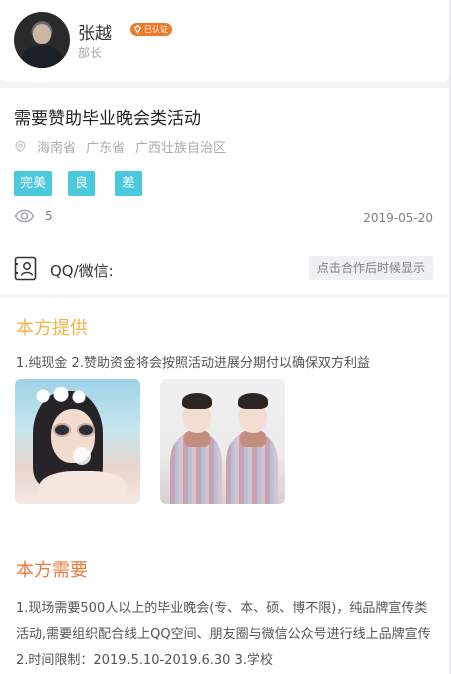 The height and width of the screenshot is (674, 451). What do you see at coordinates (82, 456) in the screenshot?
I see `photo-bubble` at bounding box center [82, 456].